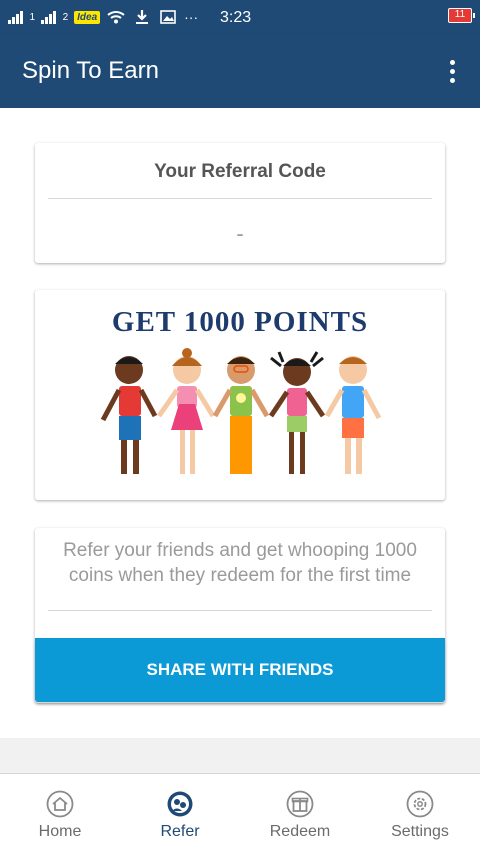 The height and width of the screenshot is (854, 480). I want to click on home-icon, so click(60, 804).